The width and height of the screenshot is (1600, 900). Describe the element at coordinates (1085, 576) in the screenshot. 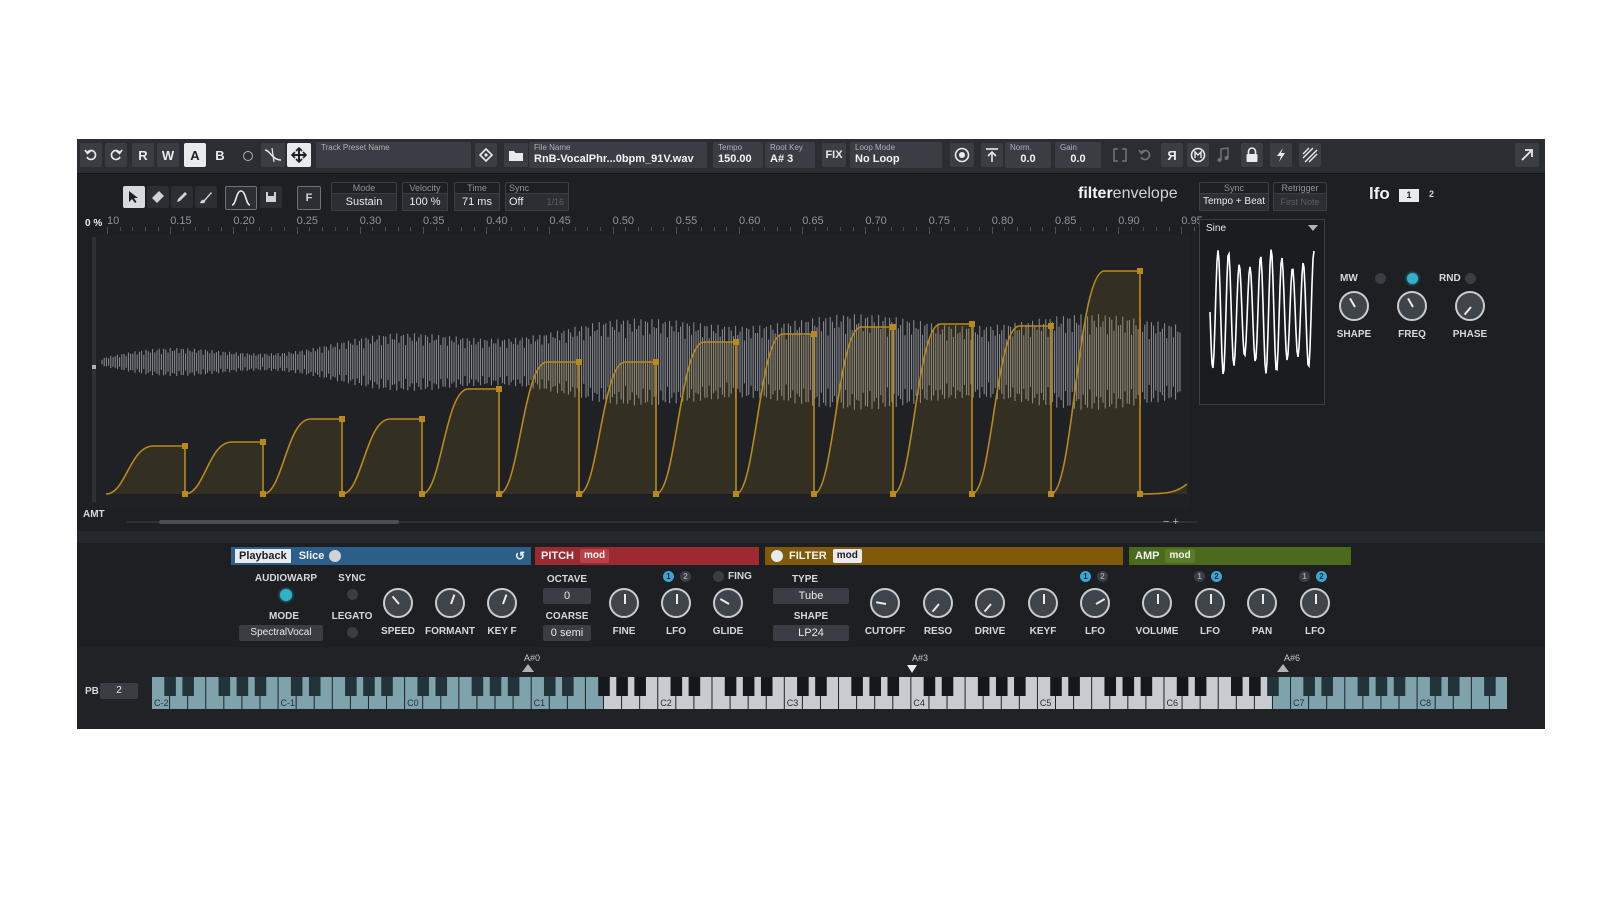

I see `filter-lfo-1-selector: 1` at that location.